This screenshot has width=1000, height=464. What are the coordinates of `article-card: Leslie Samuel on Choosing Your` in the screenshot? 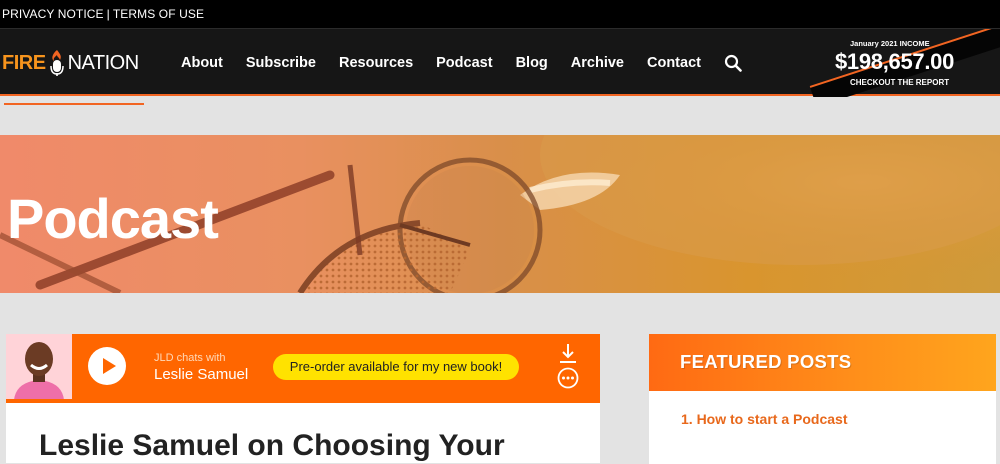 It's located at (303, 433).